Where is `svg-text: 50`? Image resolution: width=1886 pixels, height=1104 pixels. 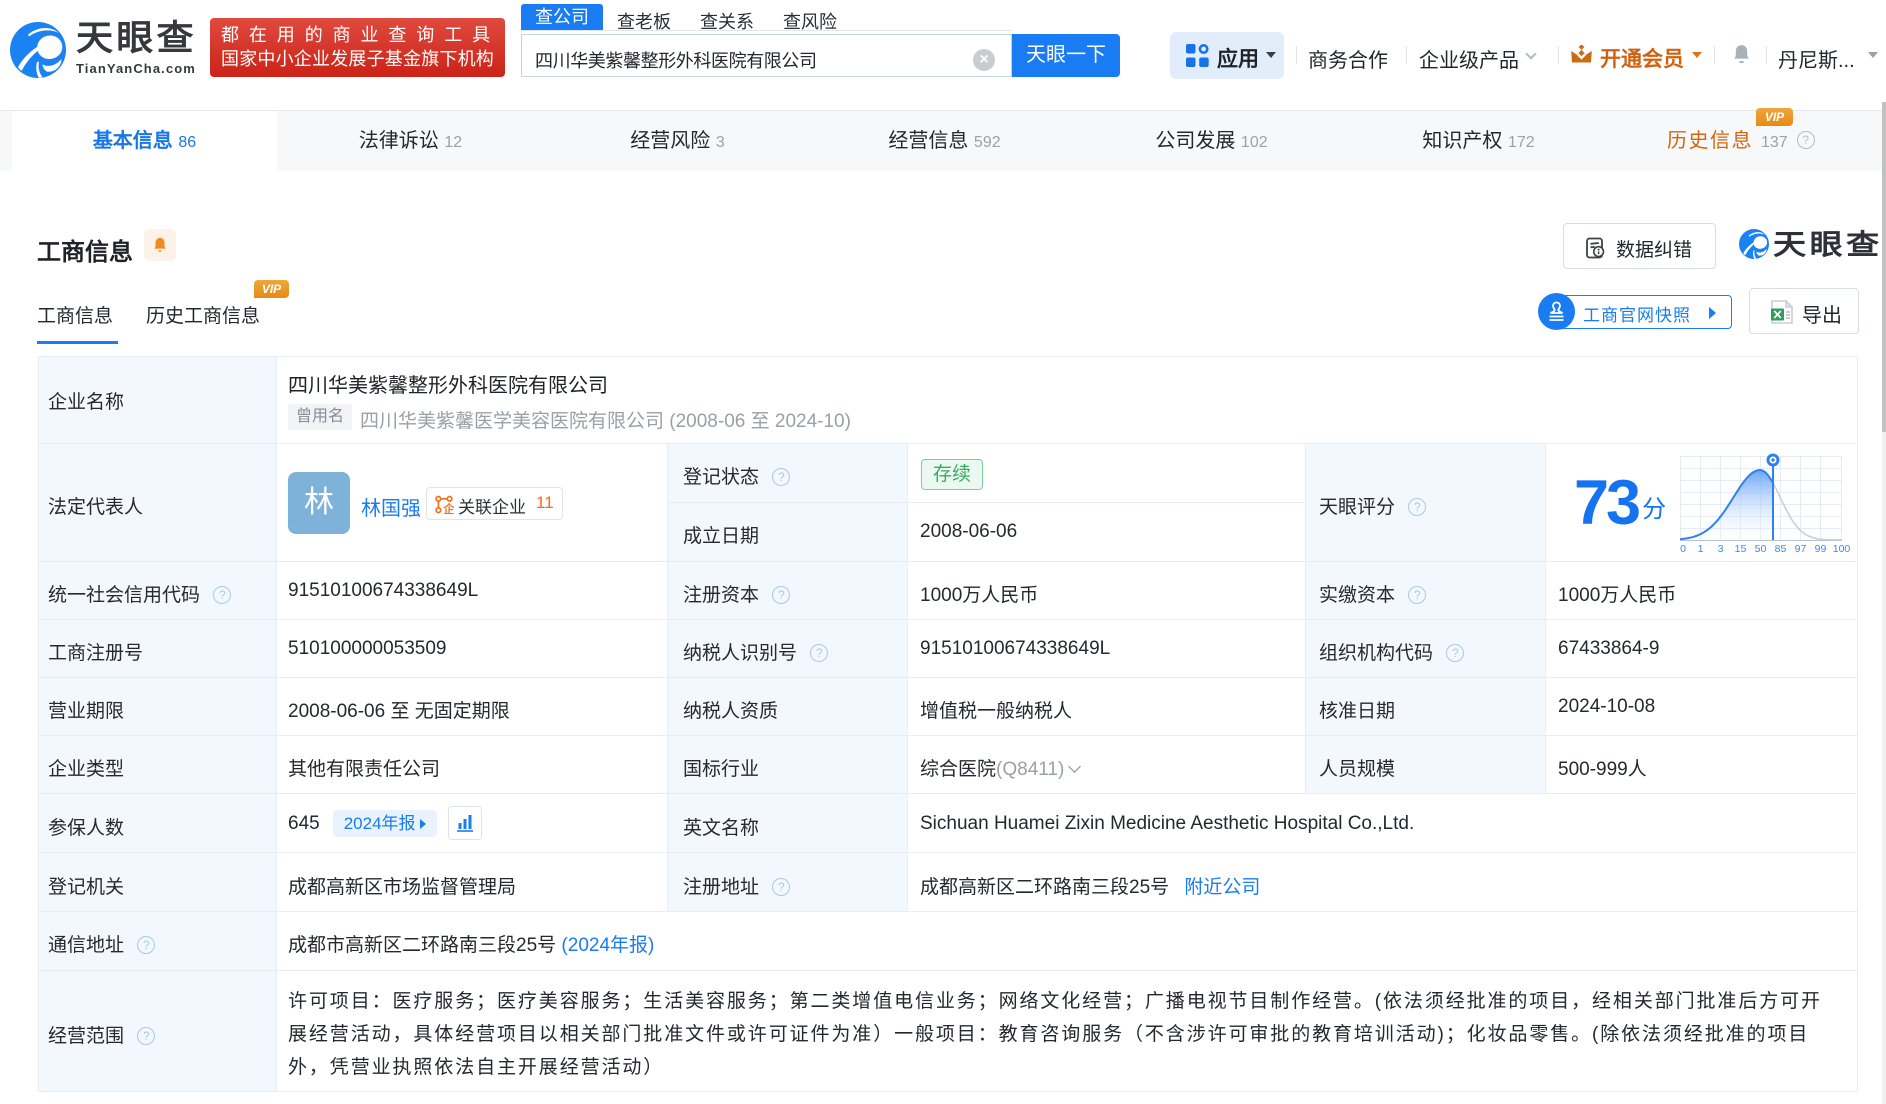 svg-text: 50 is located at coordinates (1761, 548).